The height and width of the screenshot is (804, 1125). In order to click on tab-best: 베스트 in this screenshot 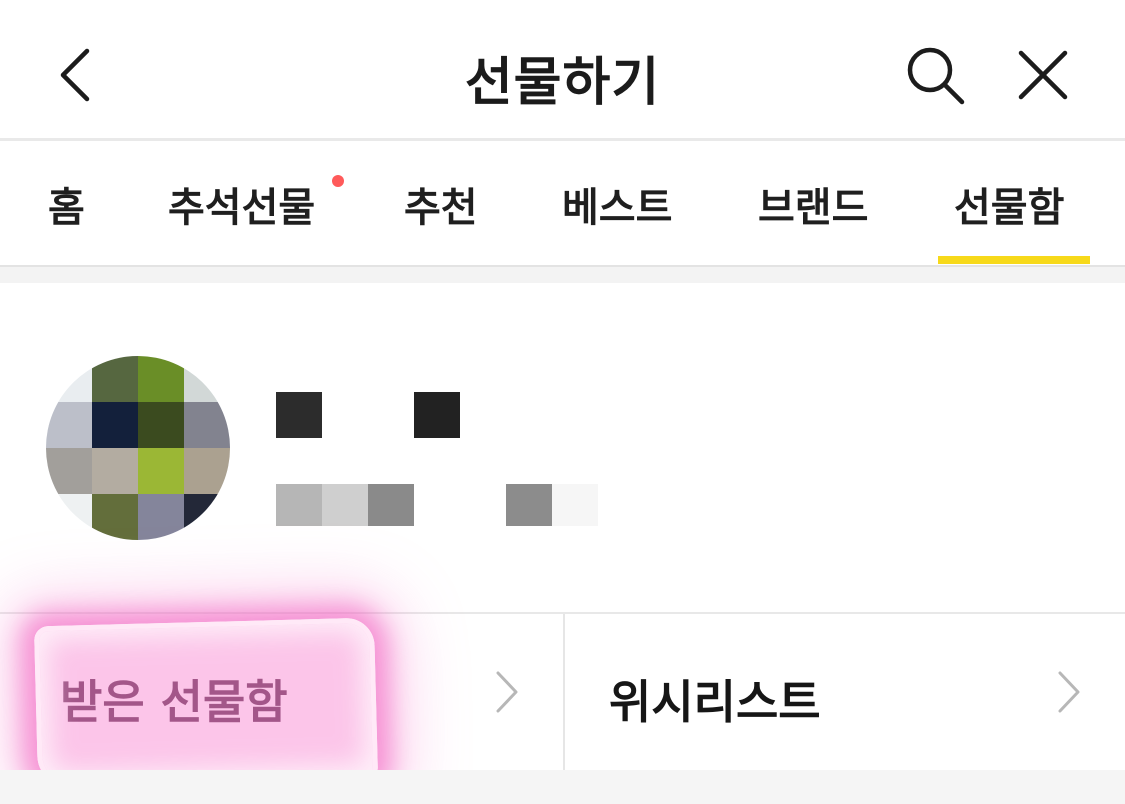, I will do `click(617, 204)`.